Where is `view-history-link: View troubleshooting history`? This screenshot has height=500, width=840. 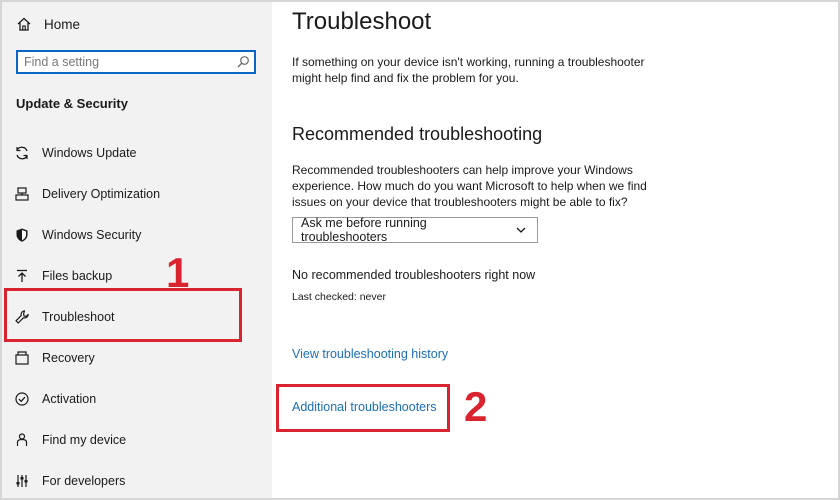
view-history-link: View troubleshooting history is located at coordinates (370, 354).